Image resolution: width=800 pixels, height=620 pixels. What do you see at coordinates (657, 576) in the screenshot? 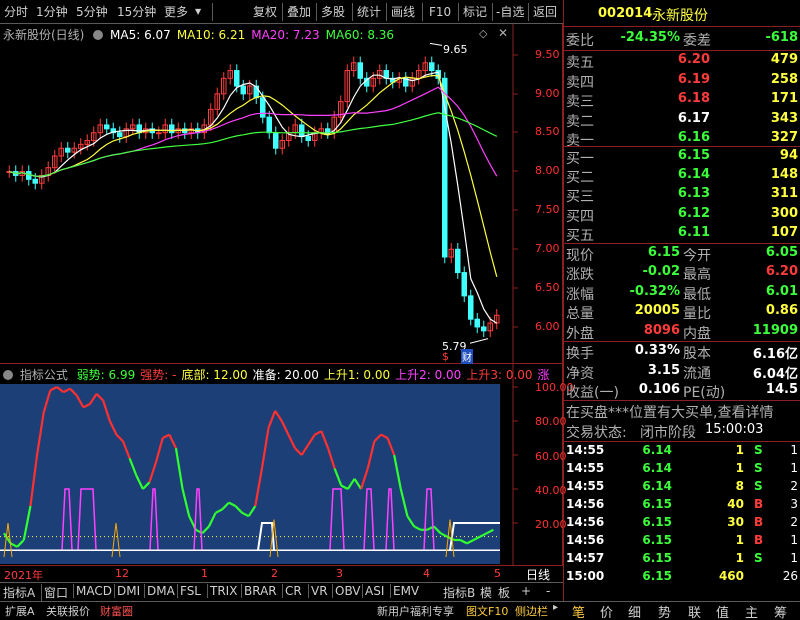
I see `tick-price: 6.15` at bounding box center [657, 576].